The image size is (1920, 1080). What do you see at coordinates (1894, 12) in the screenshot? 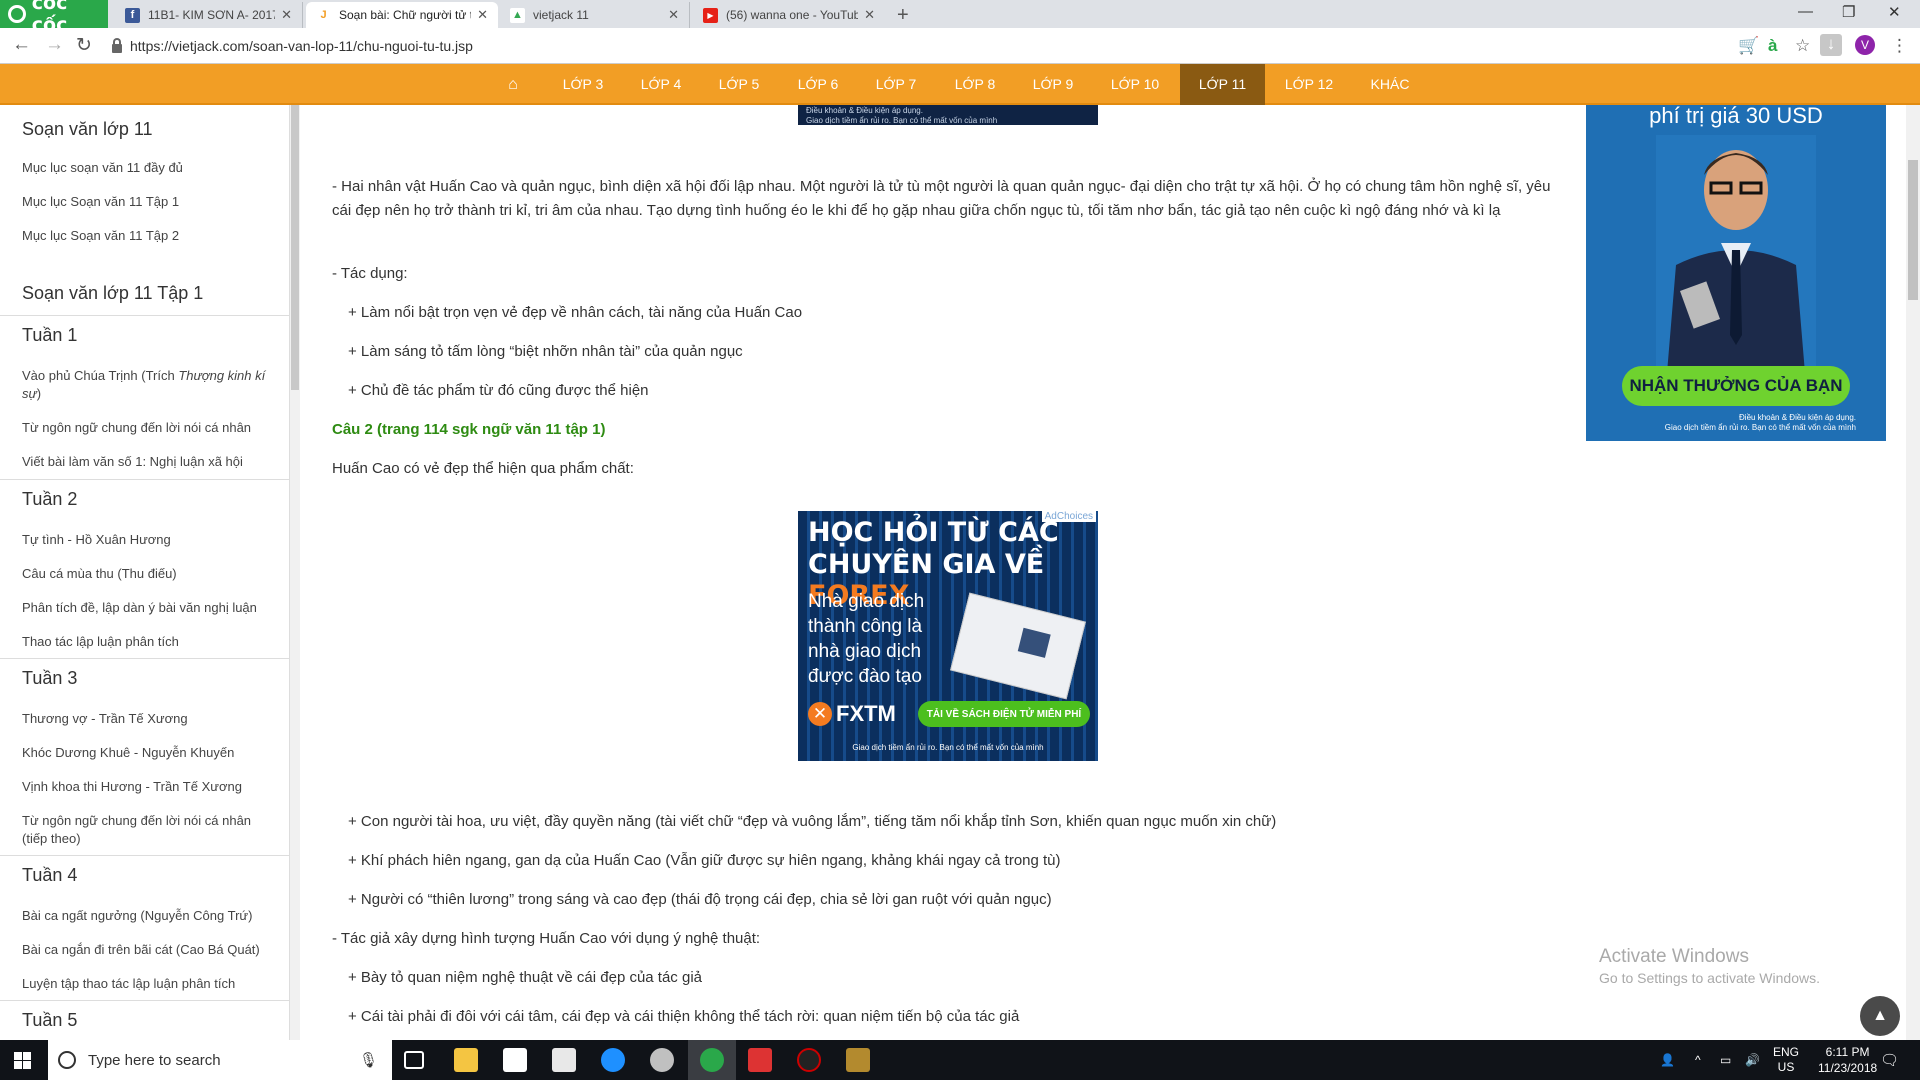
I see `close-window-button: ✕` at bounding box center [1894, 12].